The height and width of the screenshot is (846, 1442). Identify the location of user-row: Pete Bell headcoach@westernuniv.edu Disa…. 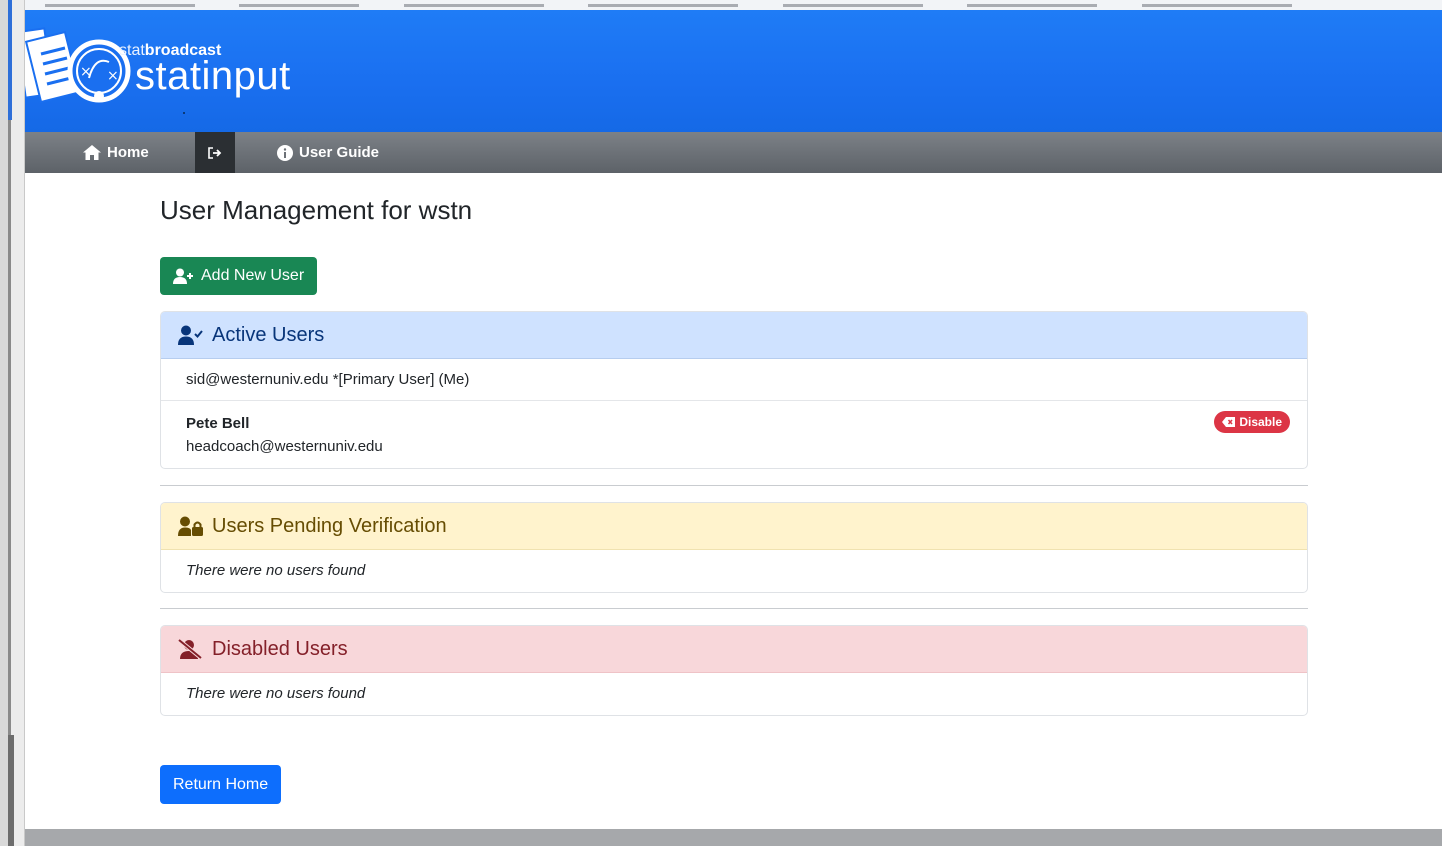
(734, 434).